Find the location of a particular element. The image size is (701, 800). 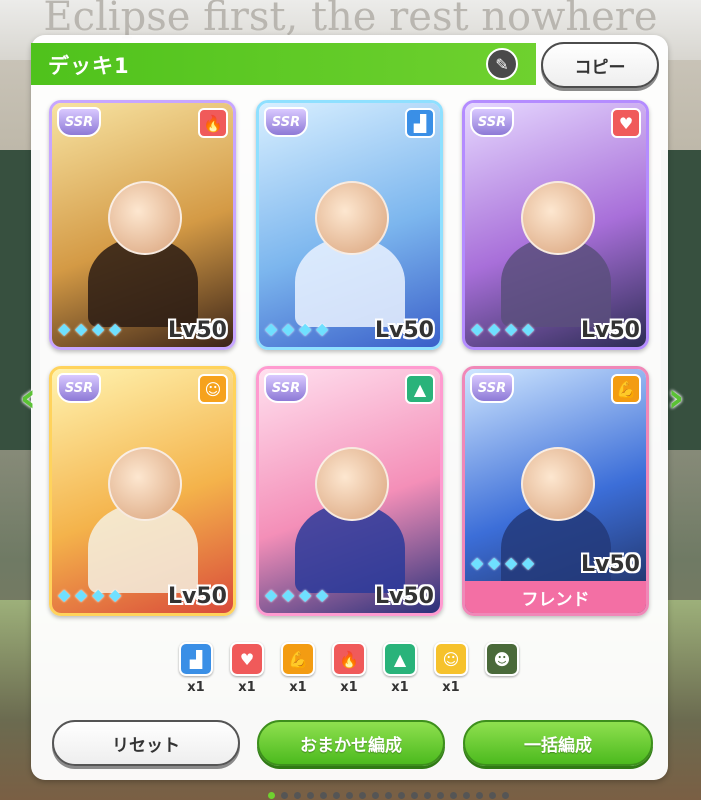

type-summary-item: ▟ x1 is located at coordinates (196, 669).